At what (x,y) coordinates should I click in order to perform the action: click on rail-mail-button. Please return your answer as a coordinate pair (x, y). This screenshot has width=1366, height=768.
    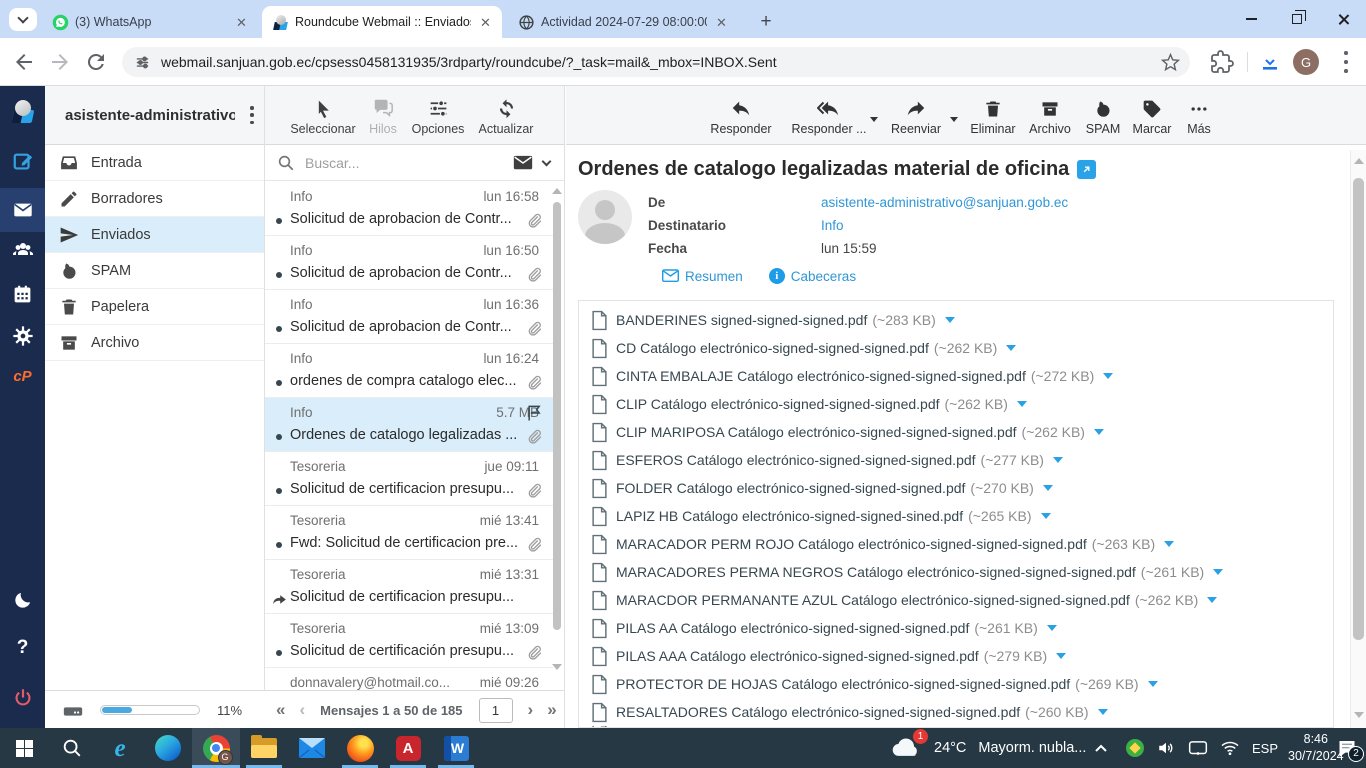
    Looking at the image, I should click on (22, 210).